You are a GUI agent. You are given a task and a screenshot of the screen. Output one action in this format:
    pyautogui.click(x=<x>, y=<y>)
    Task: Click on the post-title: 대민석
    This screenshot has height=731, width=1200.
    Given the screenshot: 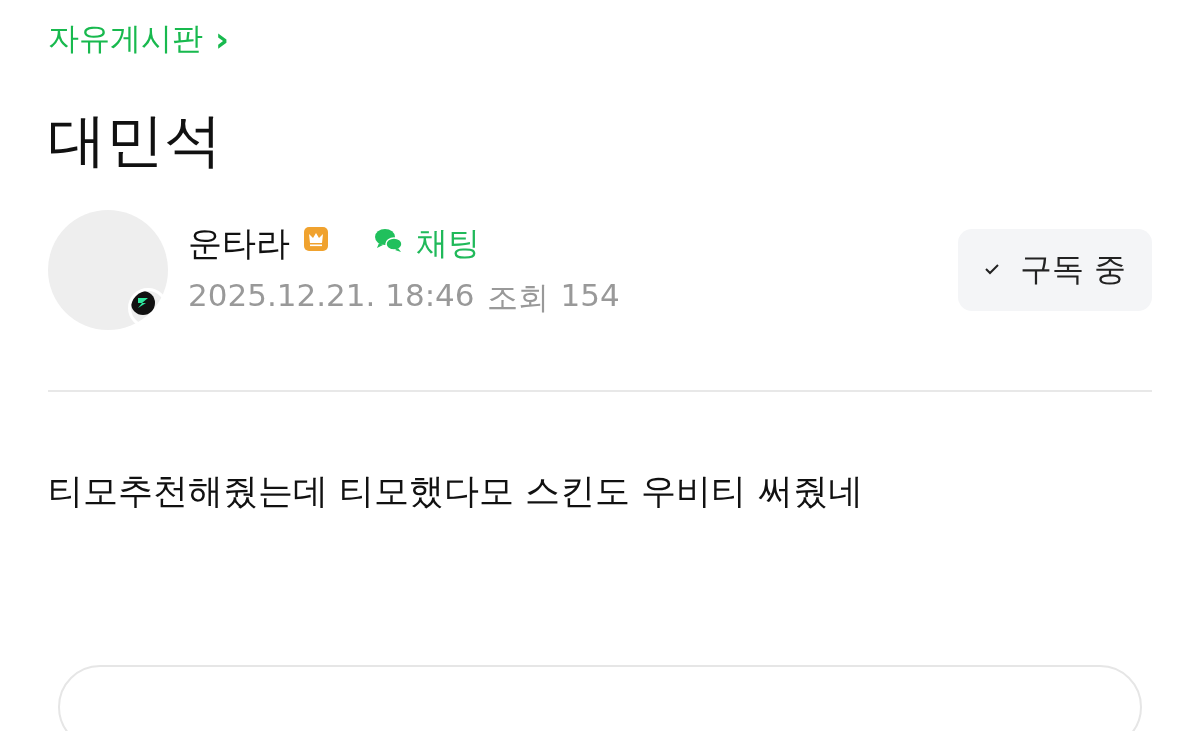 What is the action you would take?
    pyautogui.click(x=135, y=141)
    